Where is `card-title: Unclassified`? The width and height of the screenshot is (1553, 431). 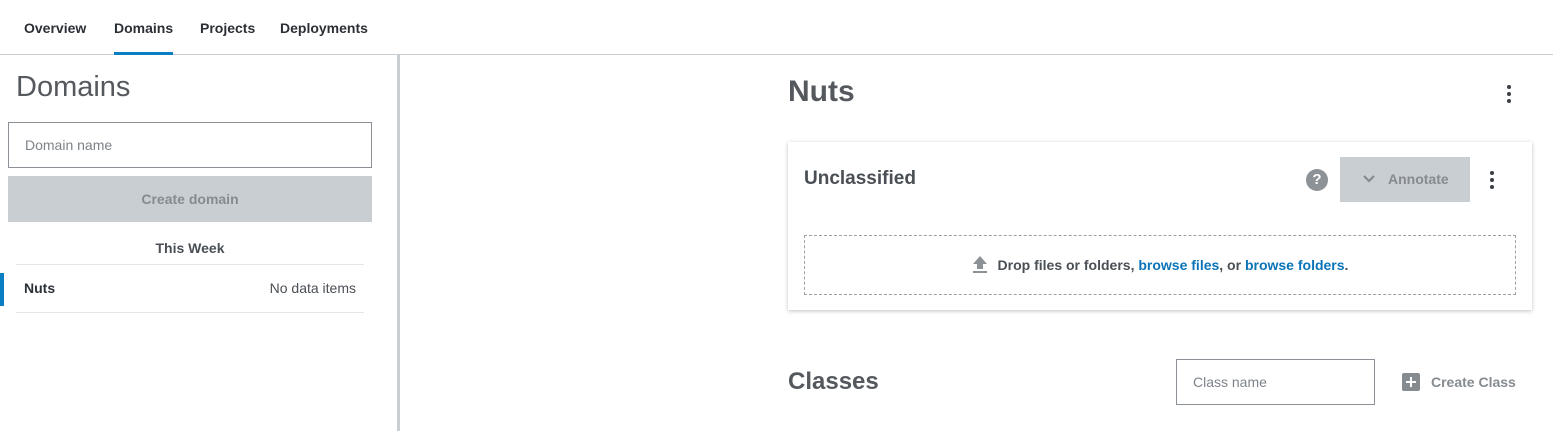 card-title: Unclassified is located at coordinates (860, 178).